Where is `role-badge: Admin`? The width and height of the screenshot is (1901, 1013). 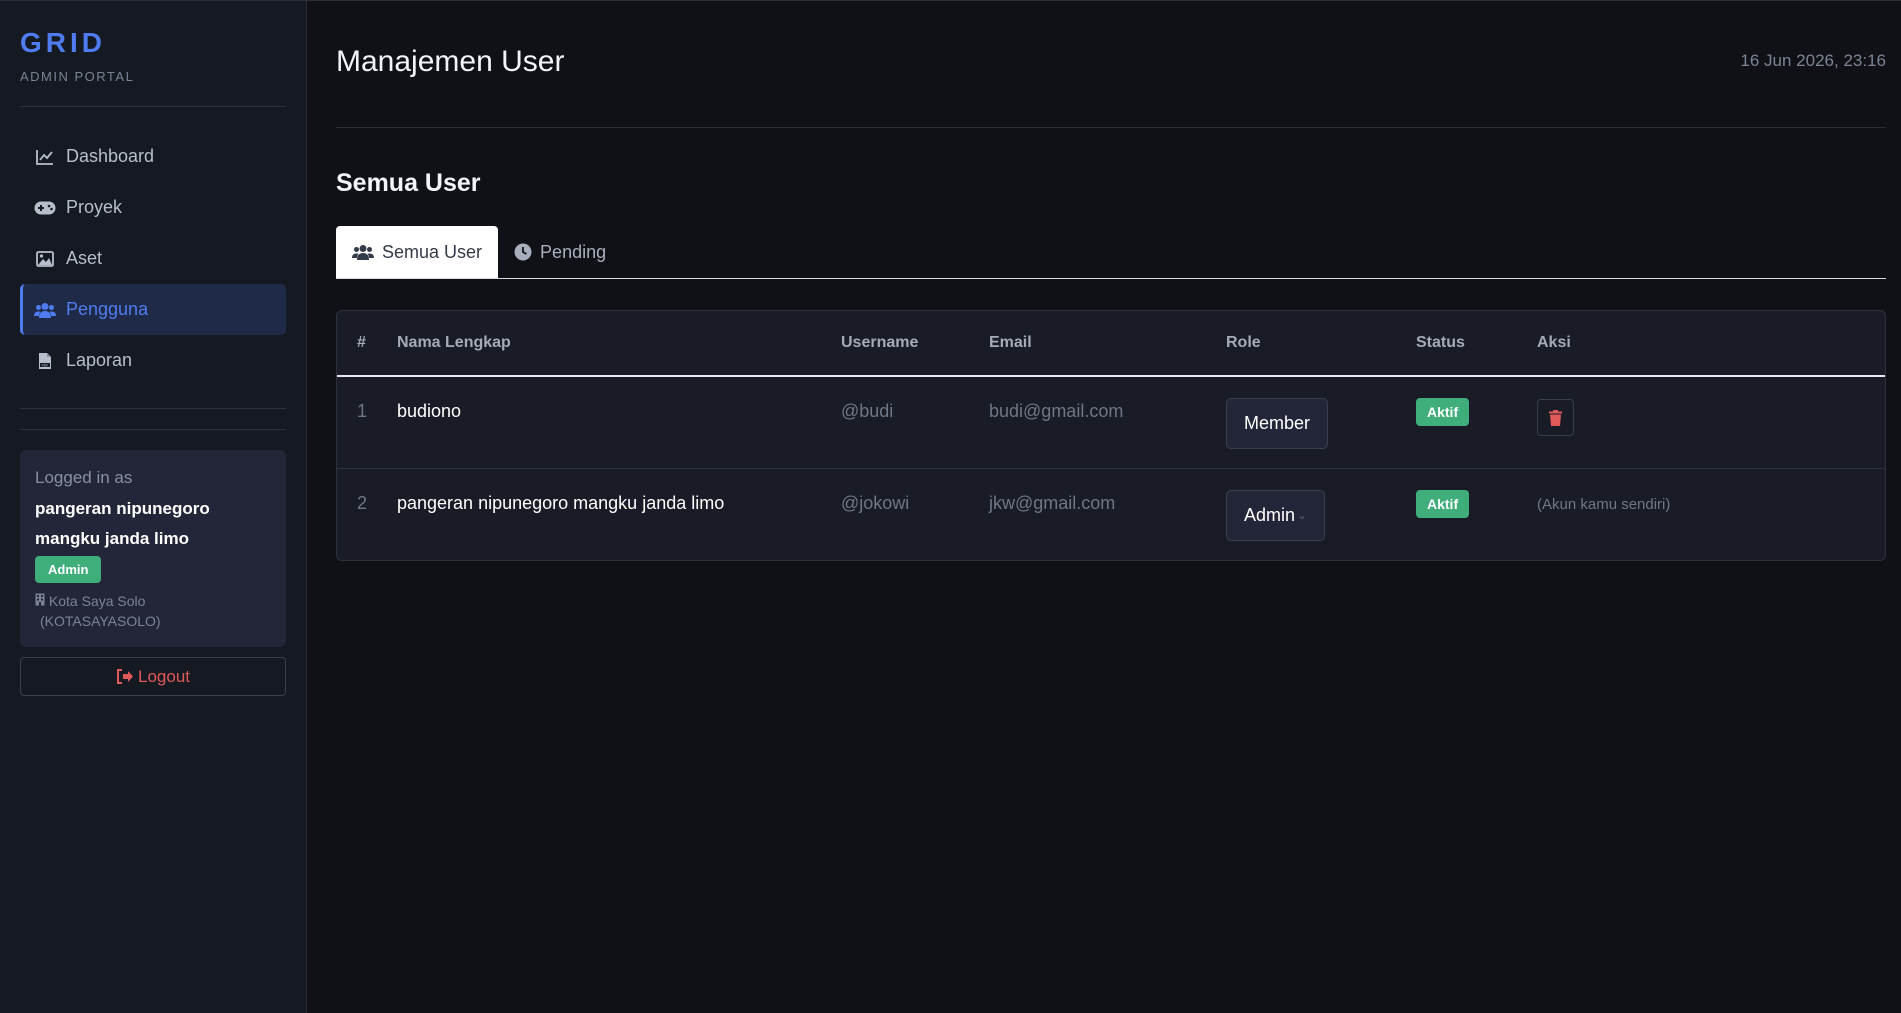
role-badge: Admin is located at coordinates (68, 569).